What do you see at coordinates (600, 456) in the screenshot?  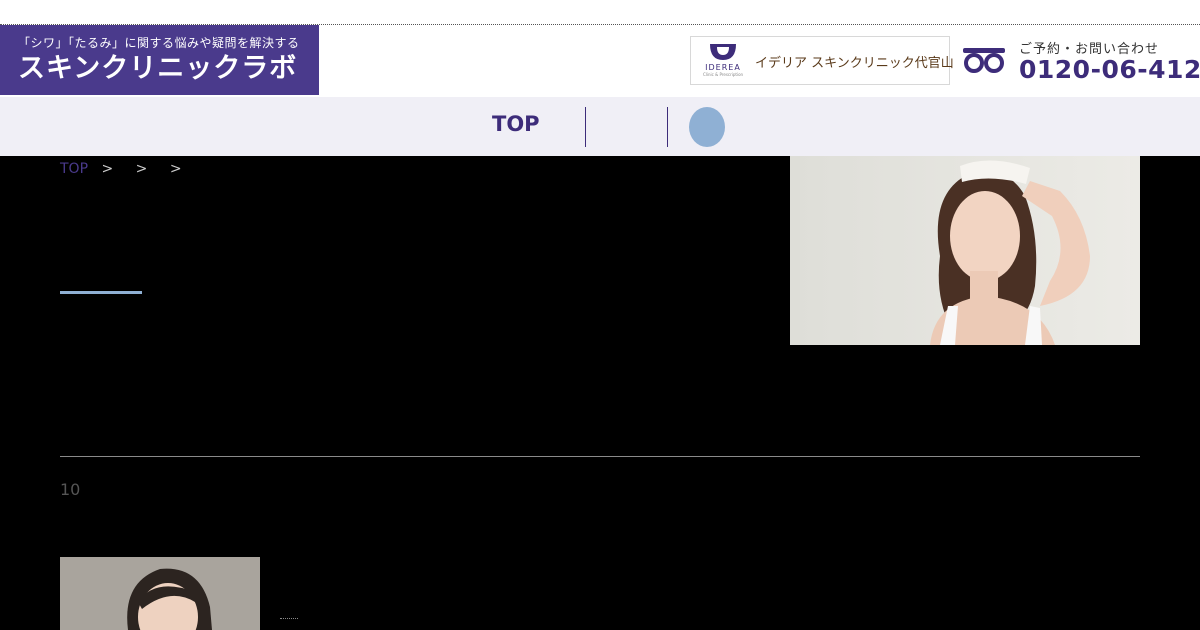 I see `section-divider` at bounding box center [600, 456].